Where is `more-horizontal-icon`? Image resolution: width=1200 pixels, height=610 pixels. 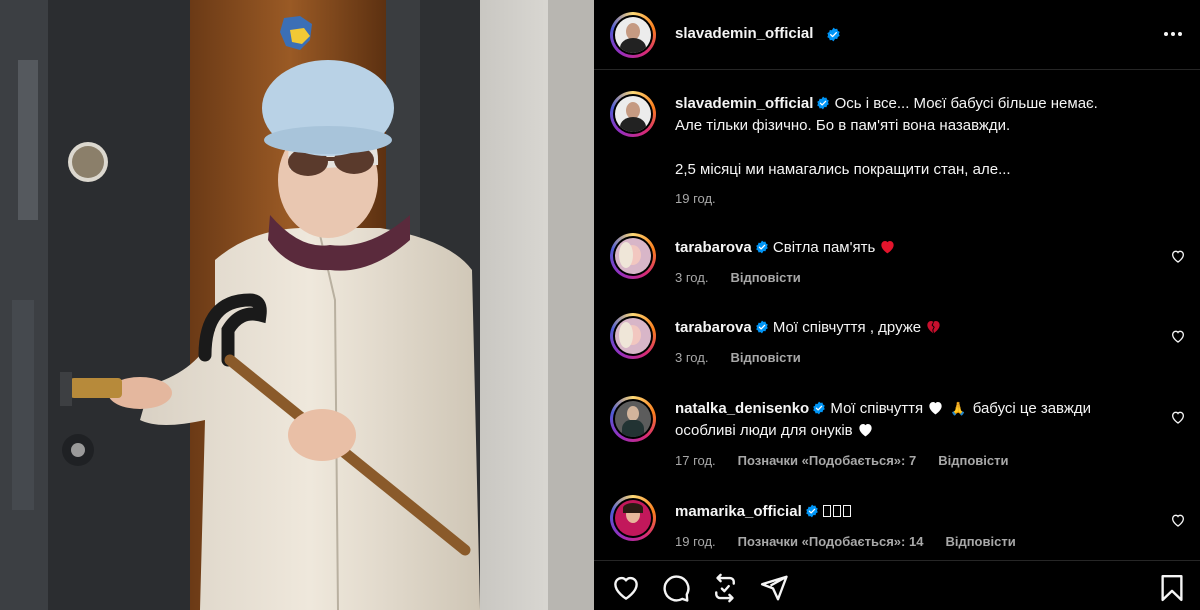 more-horizontal-icon is located at coordinates (1166, 34).